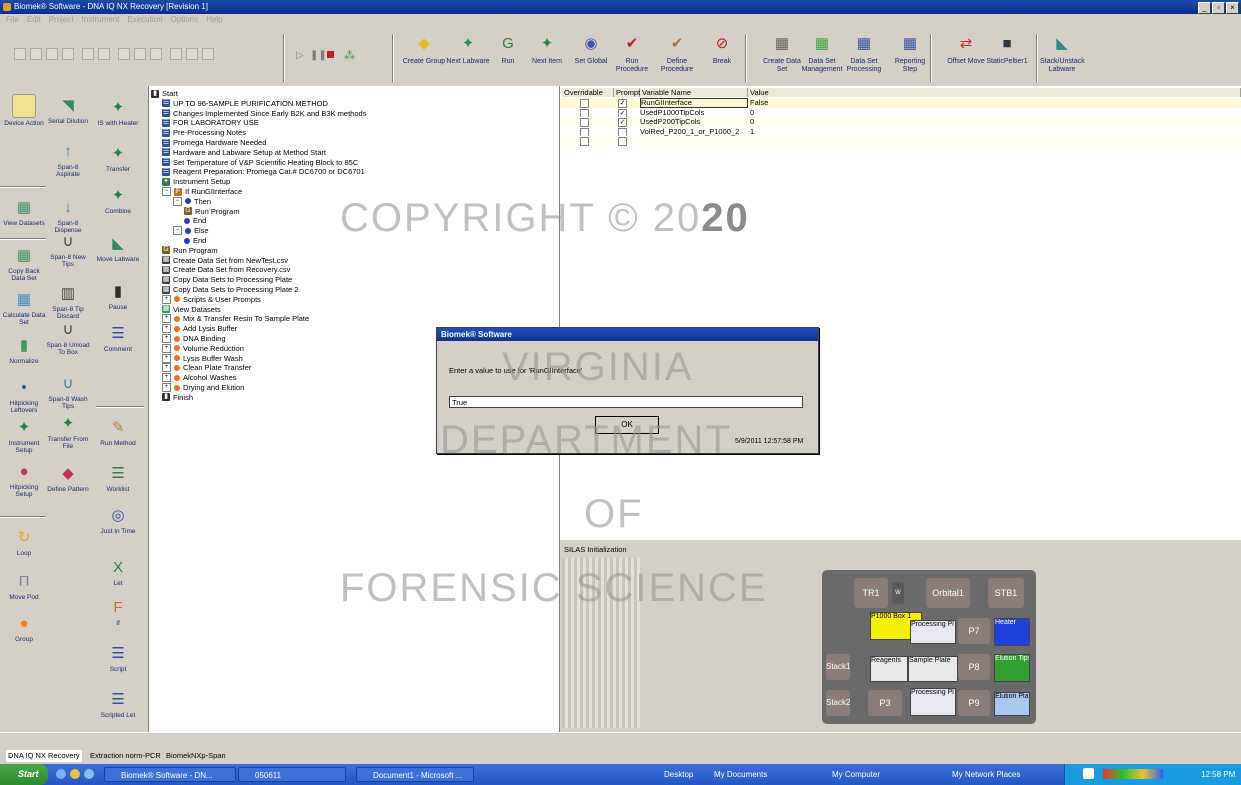 This screenshot has width=1241, height=785. What do you see at coordinates (192, 54) in the screenshot?
I see `redo-icon` at bounding box center [192, 54].